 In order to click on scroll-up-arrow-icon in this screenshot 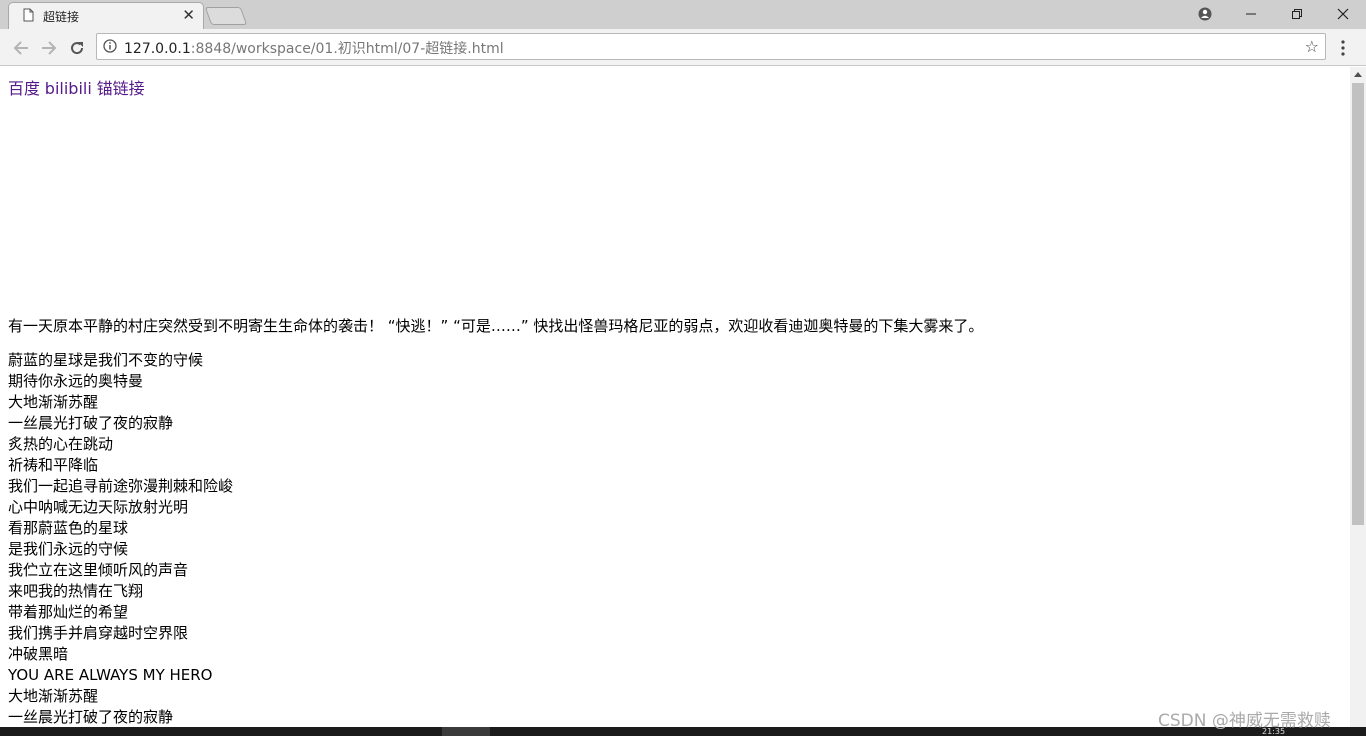, I will do `click(1358, 74)`.